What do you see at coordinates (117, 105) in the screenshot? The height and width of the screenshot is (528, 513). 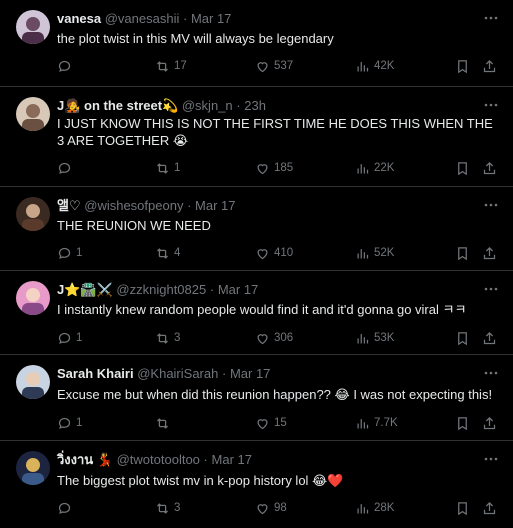 I see `display-name: J🧑‍🎤 on the street💫` at bounding box center [117, 105].